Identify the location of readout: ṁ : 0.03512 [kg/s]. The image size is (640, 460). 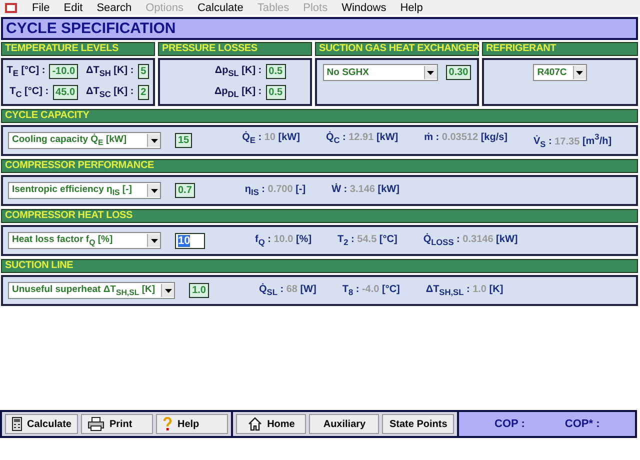
(466, 138).